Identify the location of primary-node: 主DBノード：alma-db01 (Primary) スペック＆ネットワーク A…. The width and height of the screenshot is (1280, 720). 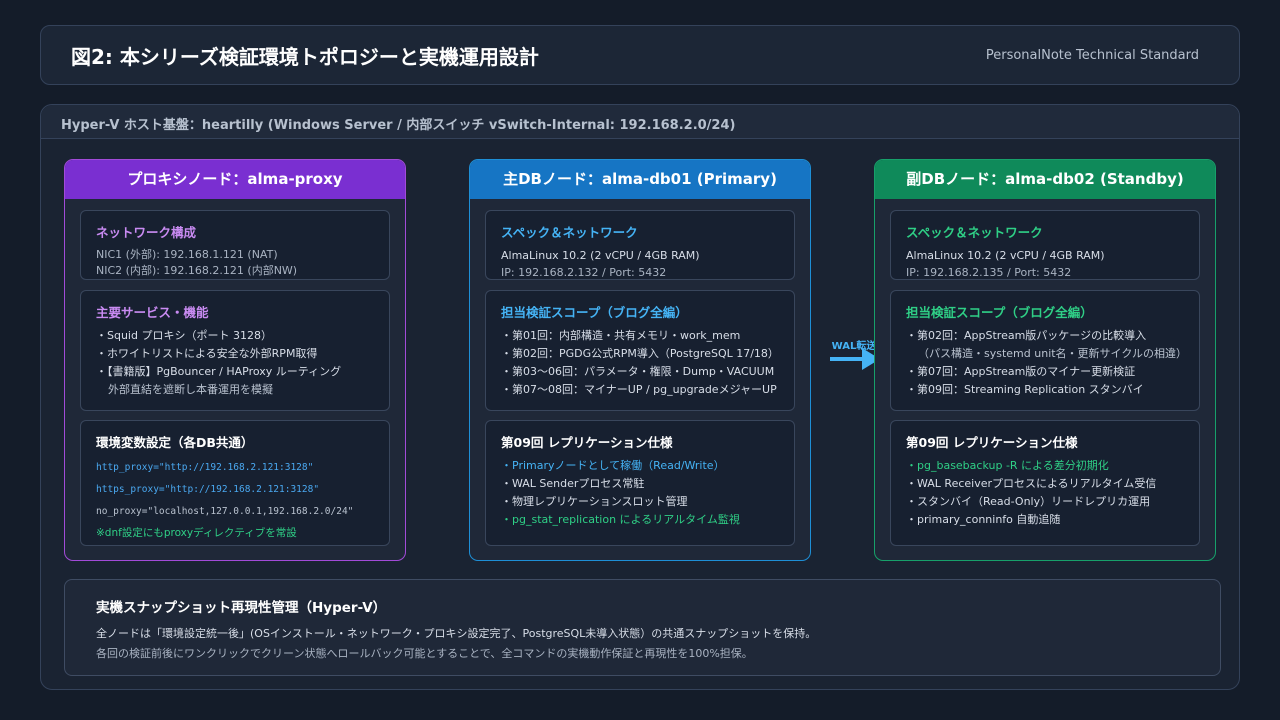
(640, 360).